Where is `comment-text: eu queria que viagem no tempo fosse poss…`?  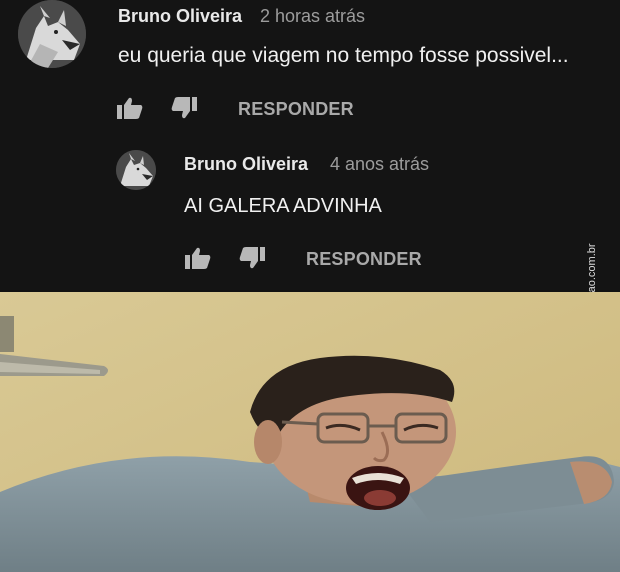 comment-text: eu queria que viagem no tempo fosse poss… is located at coordinates (343, 55).